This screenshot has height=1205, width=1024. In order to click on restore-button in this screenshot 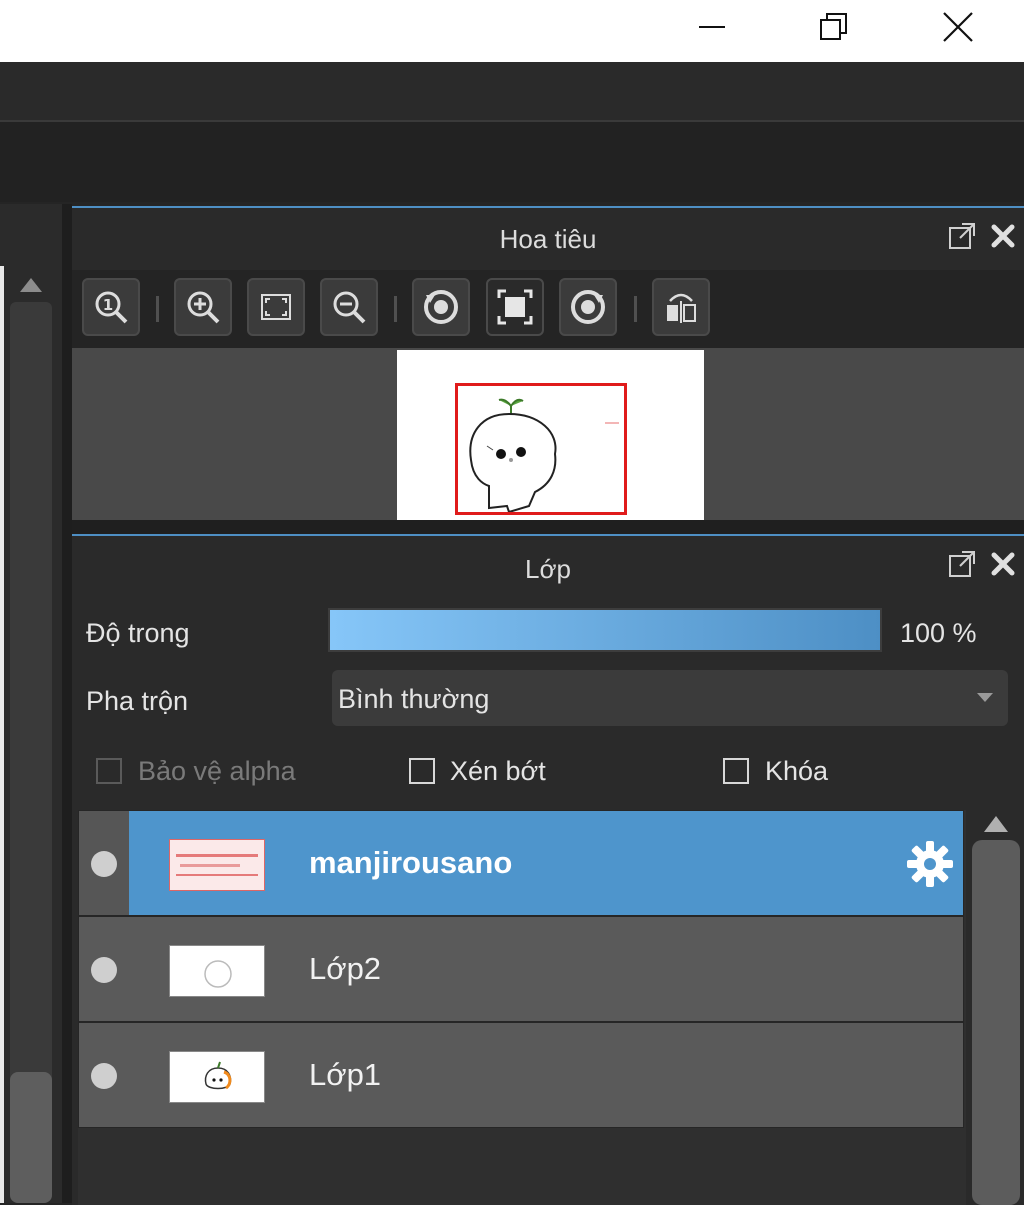, I will do `click(834, 27)`.